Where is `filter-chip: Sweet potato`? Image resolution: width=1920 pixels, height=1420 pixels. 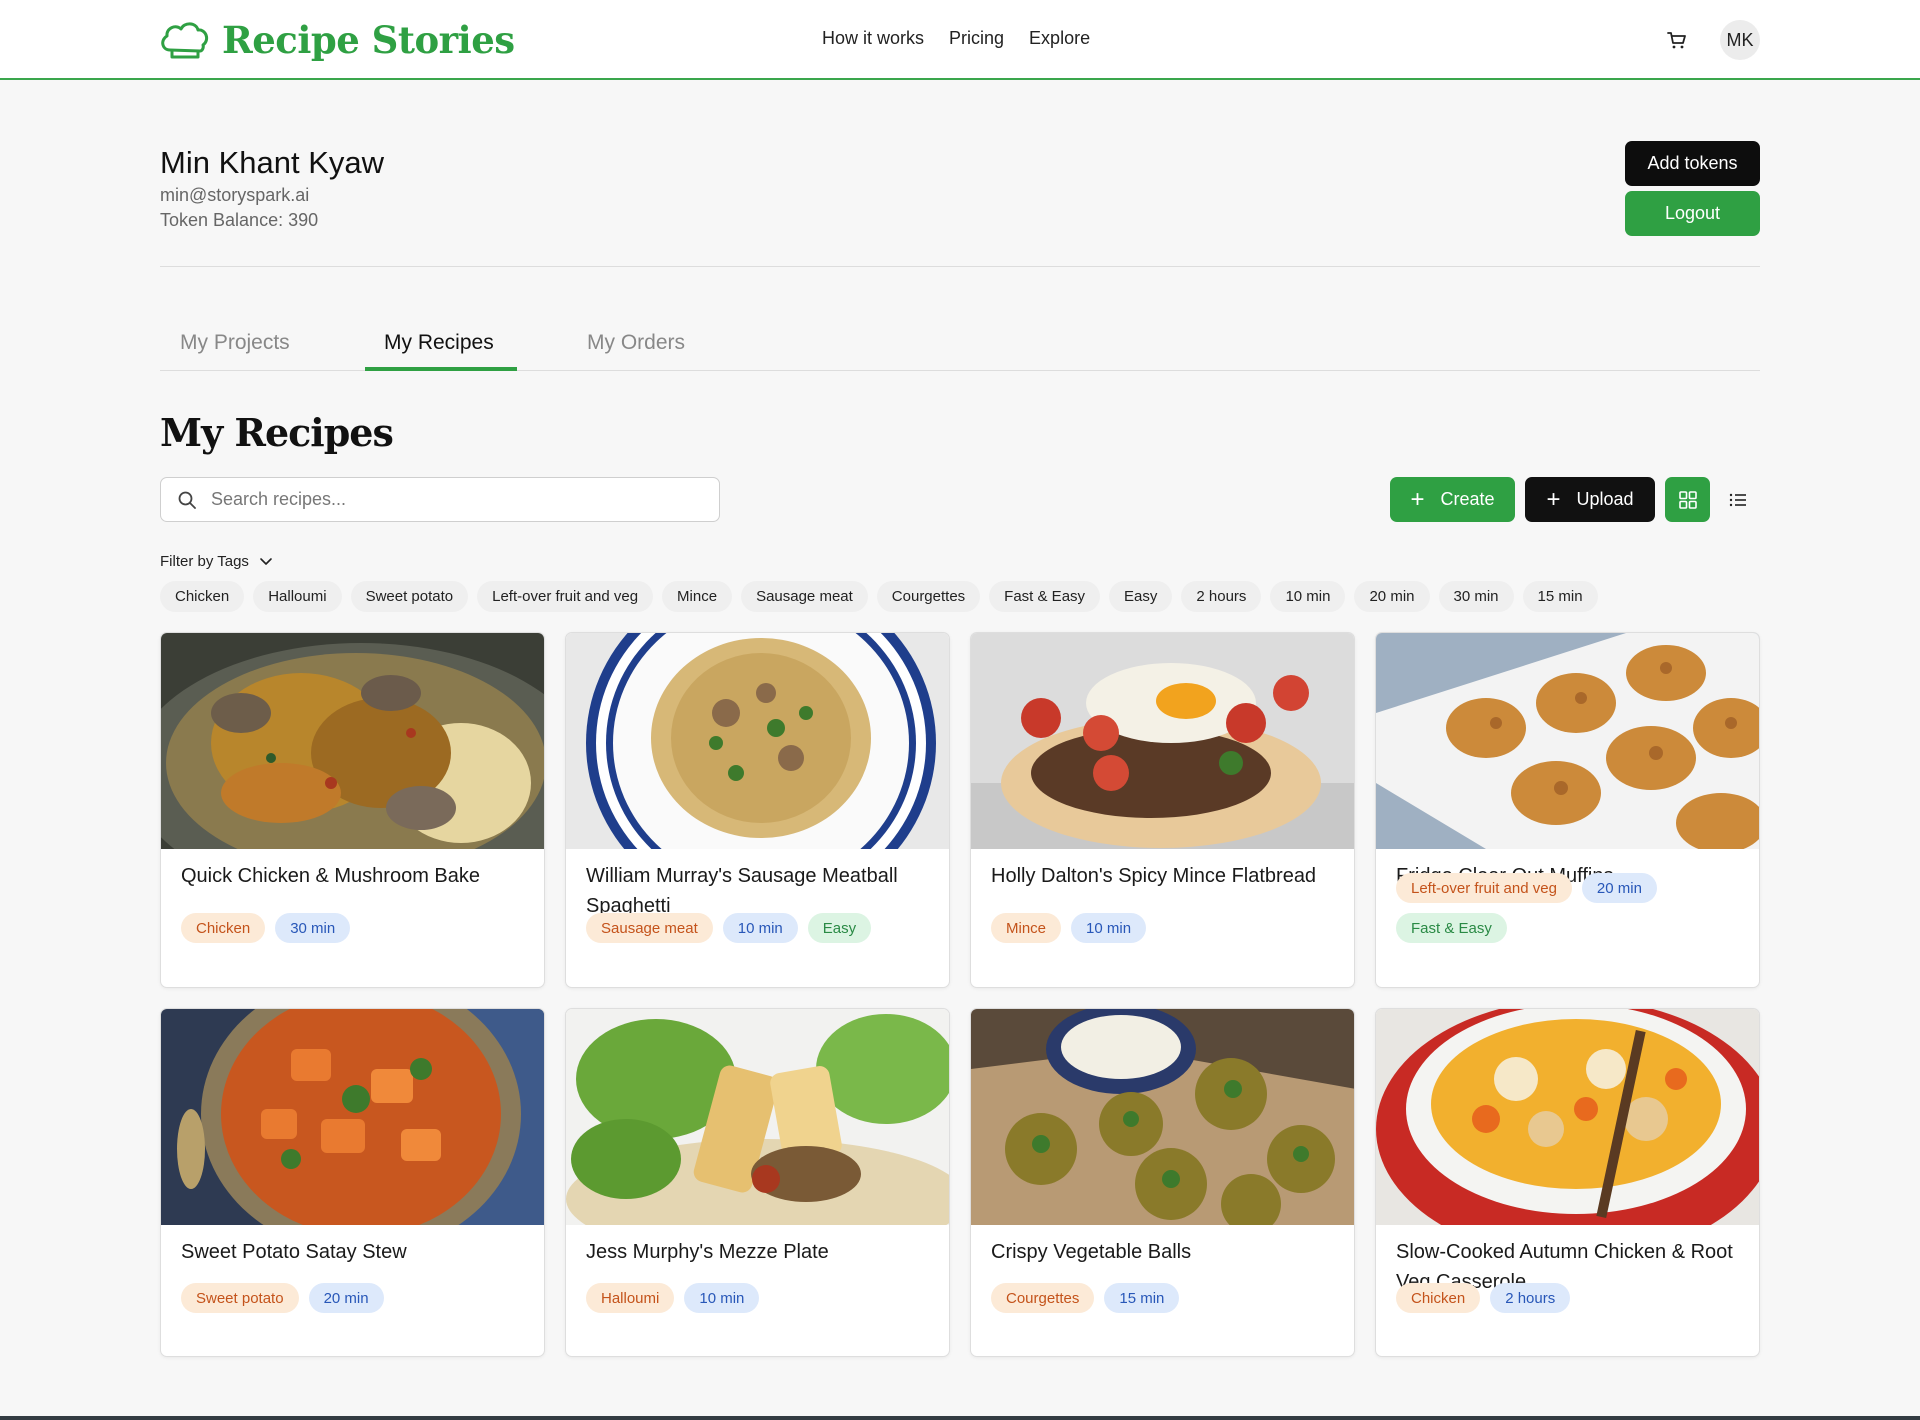
filter-chip: Sweet potato is located at coordinates (409, 596).